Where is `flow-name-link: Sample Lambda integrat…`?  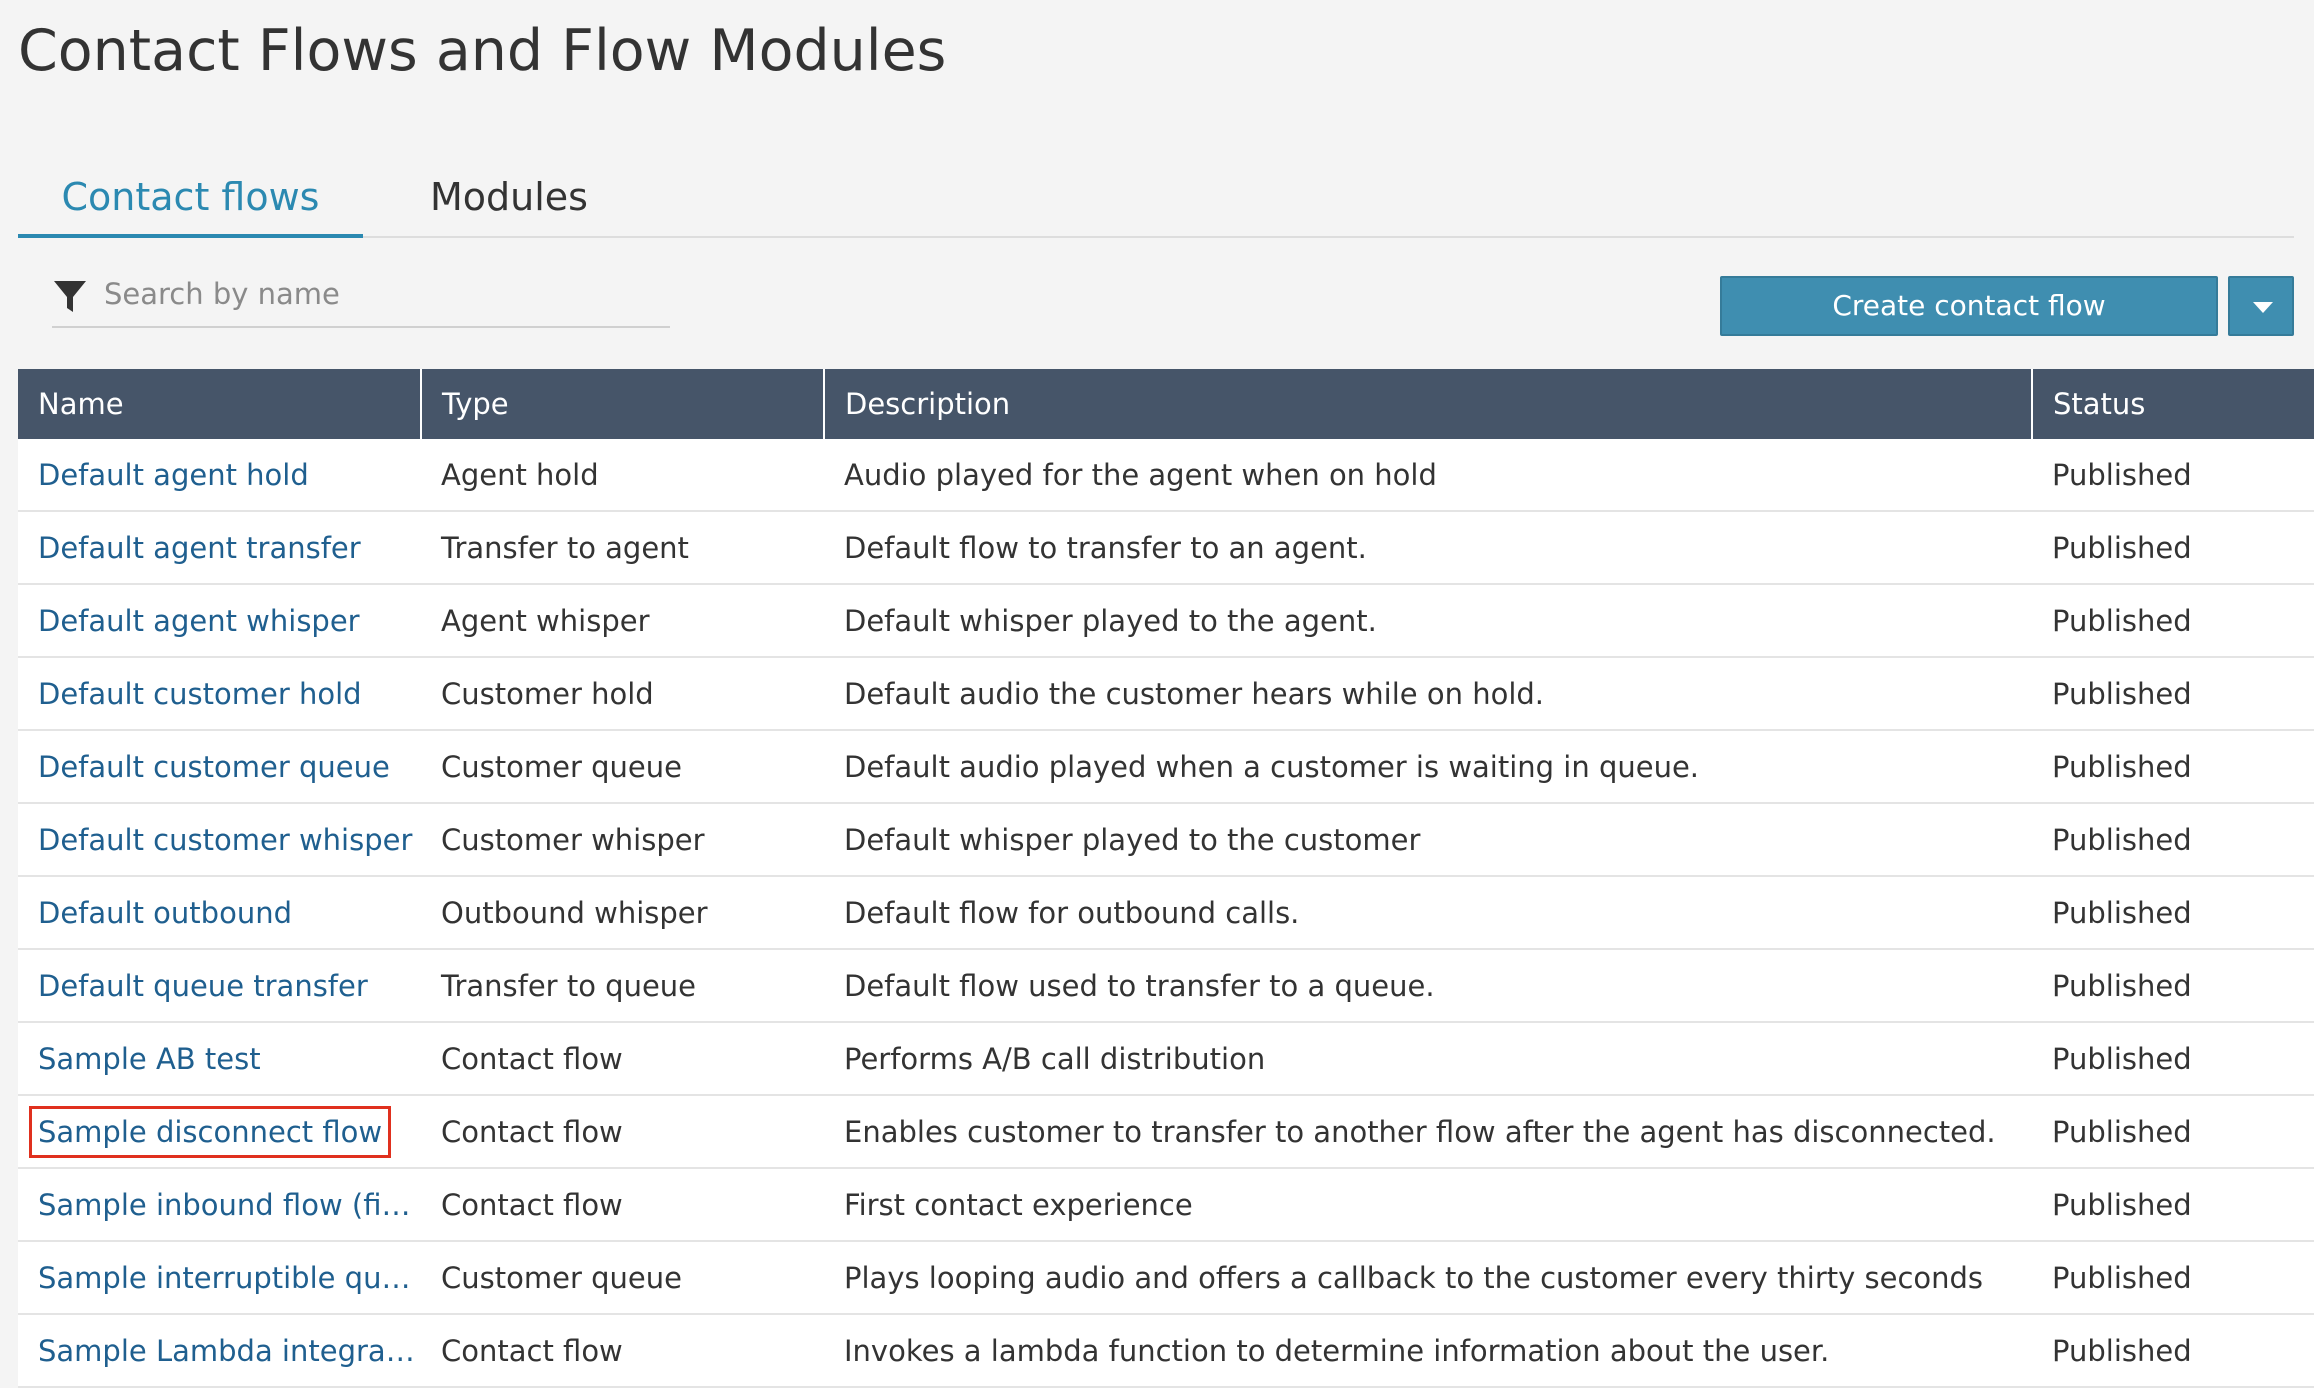
flow-name-link: Sample Lambda integrat… is located at coordinates (229, 1351).